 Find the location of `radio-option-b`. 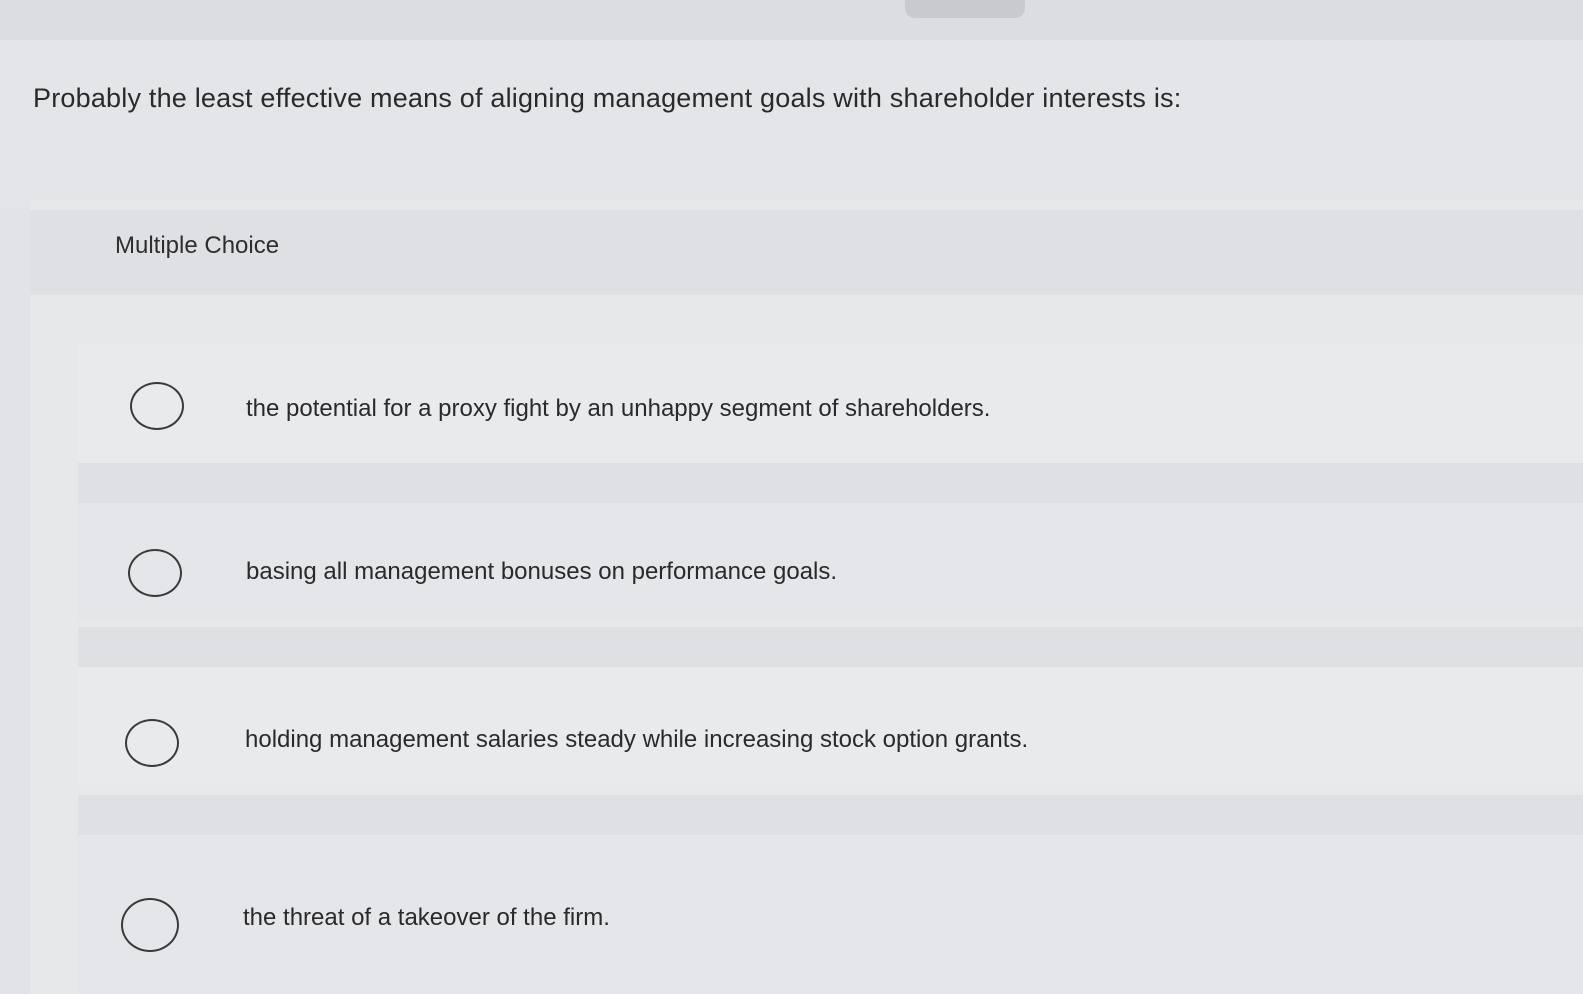

radio-option-b is located at coordinates (155, 573).